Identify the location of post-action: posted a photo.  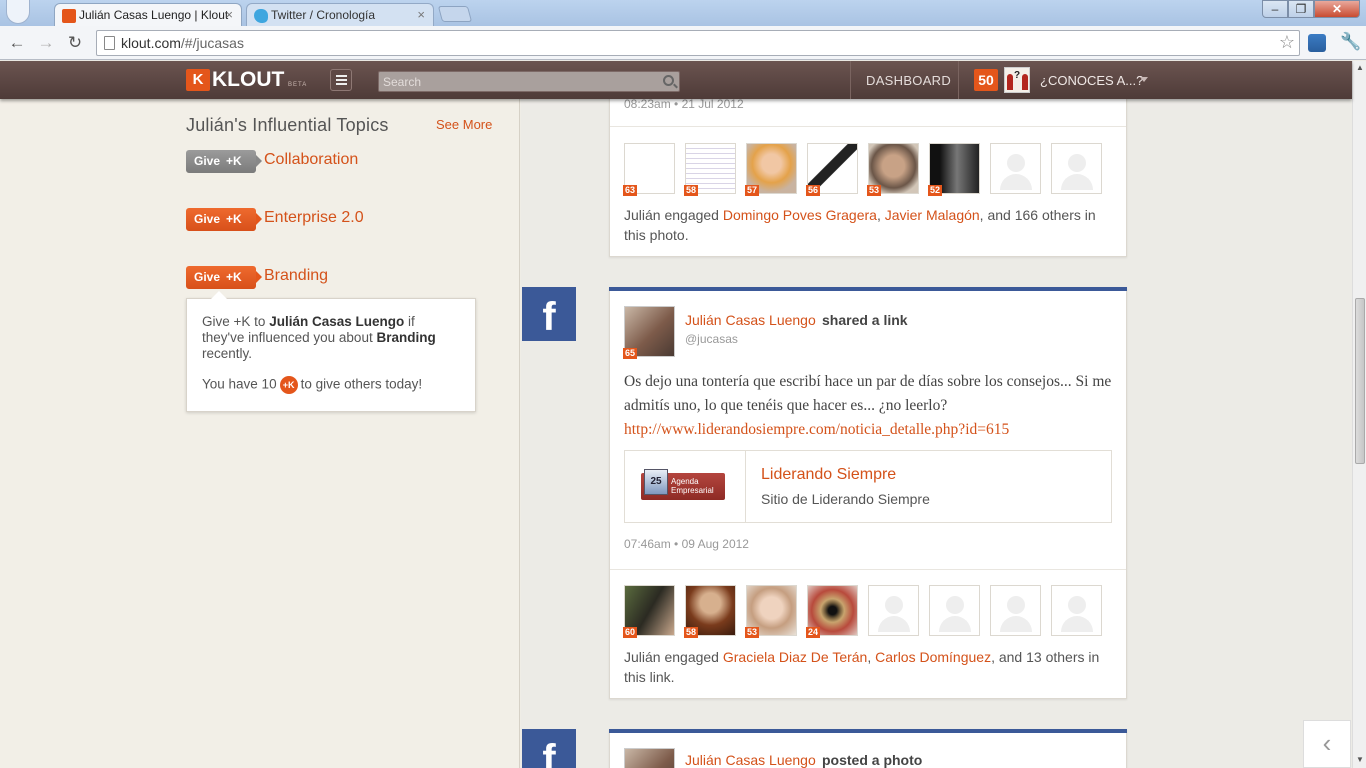
(872, 760).